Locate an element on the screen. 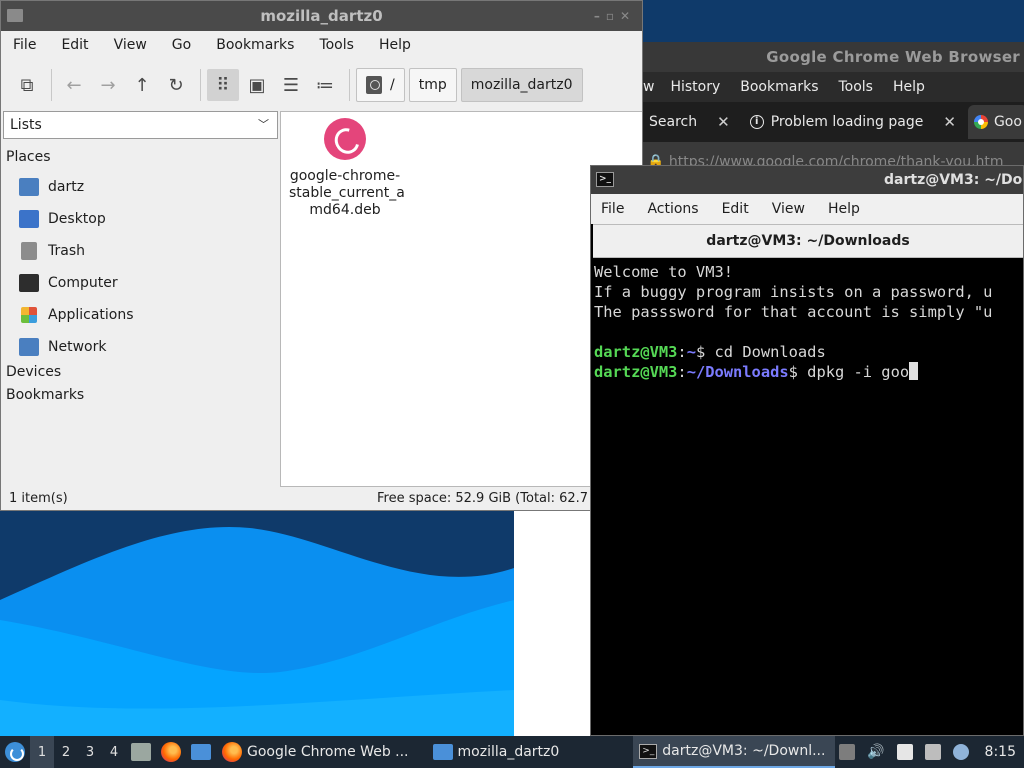 Image resolution: width=1024 pixels, height=768 pixels. sidebar-item-desktop: Desktop is located at coordinates (62, 219).